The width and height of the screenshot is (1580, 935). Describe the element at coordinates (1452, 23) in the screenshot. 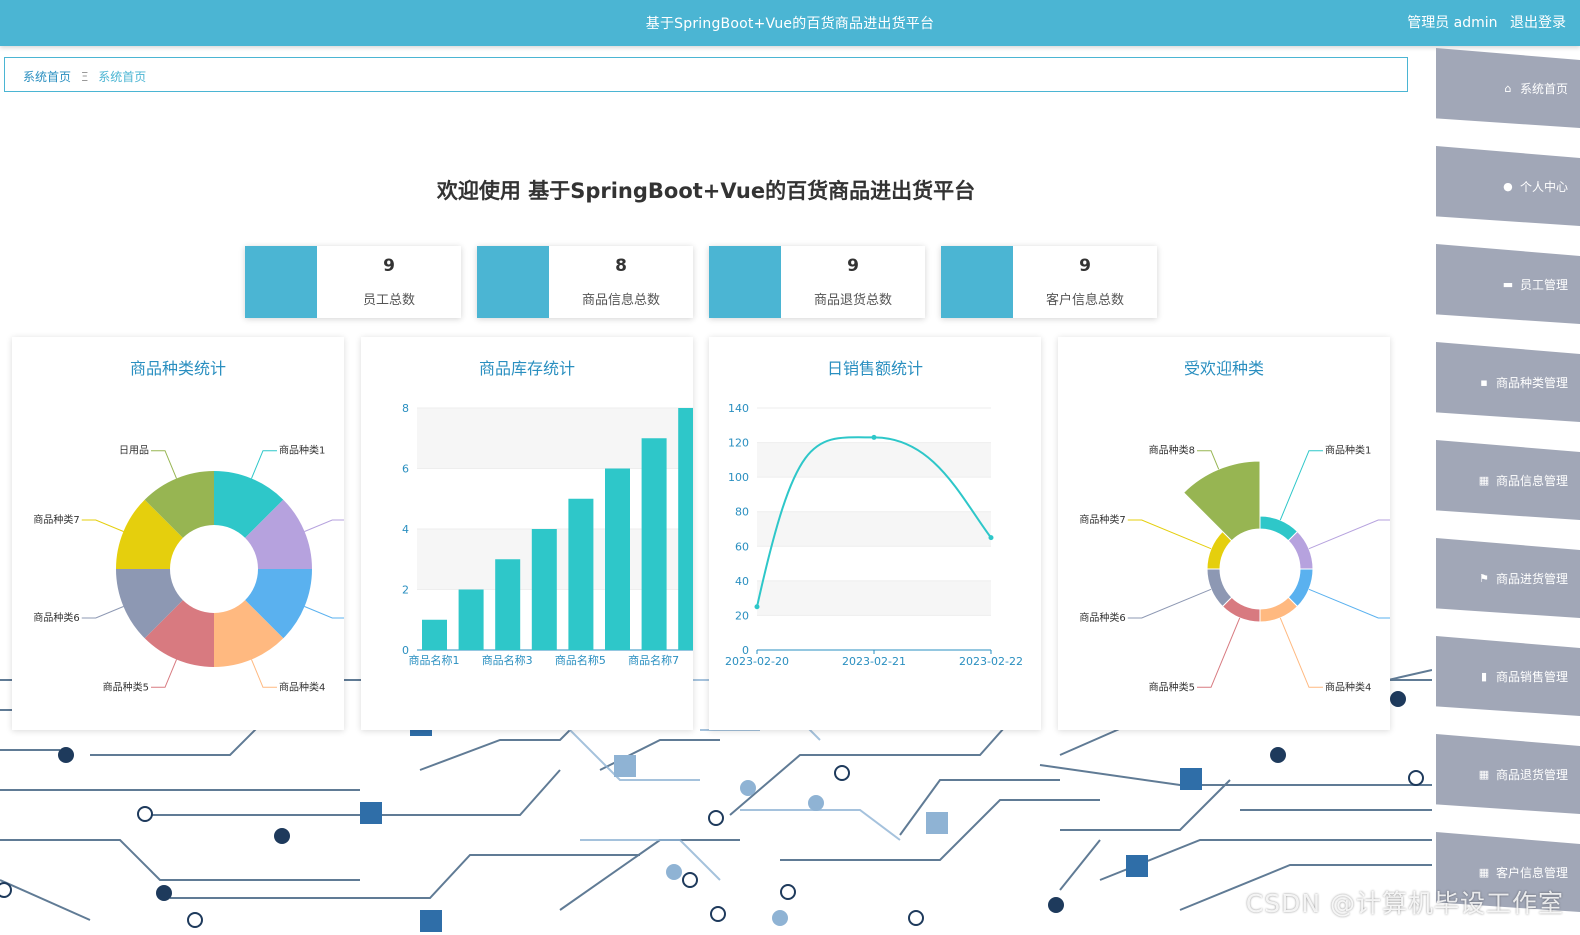

I see `user-label: 管理员 admin` at that location.